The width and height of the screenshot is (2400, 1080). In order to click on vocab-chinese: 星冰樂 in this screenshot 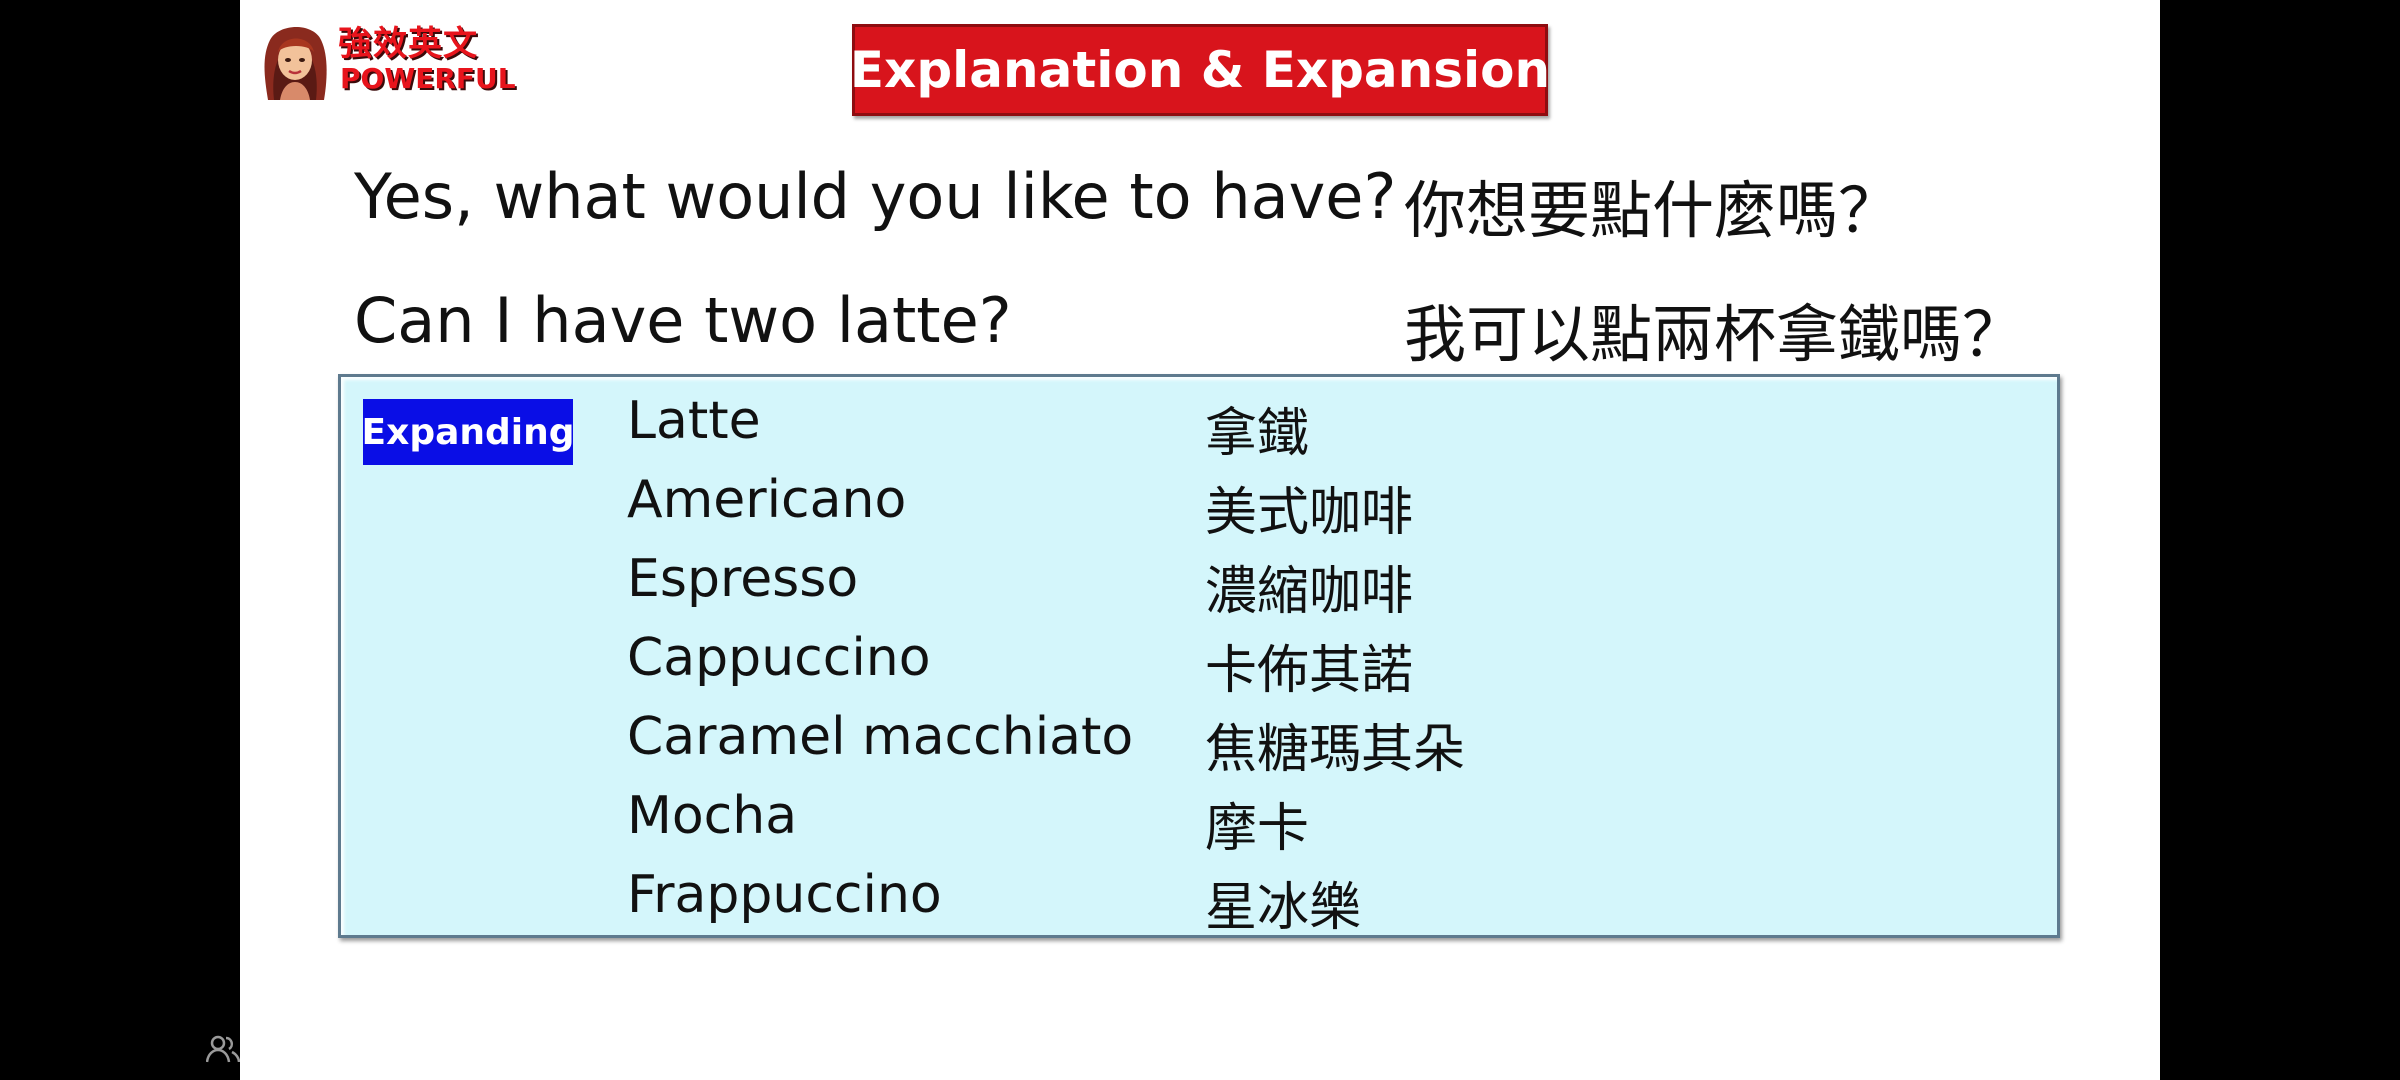, I will do `click(1283, 908)`.